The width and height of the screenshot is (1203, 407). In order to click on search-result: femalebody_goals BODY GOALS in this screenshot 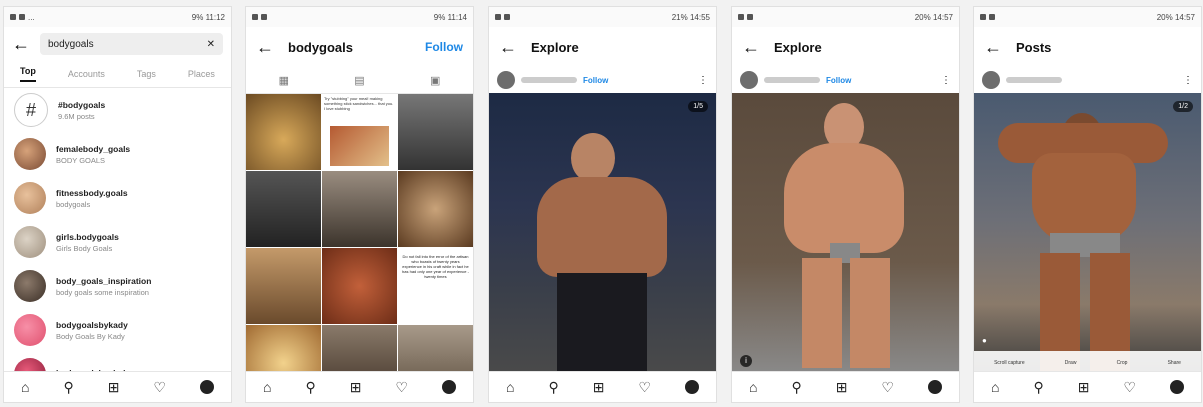, I will do `click(117, 154)`.